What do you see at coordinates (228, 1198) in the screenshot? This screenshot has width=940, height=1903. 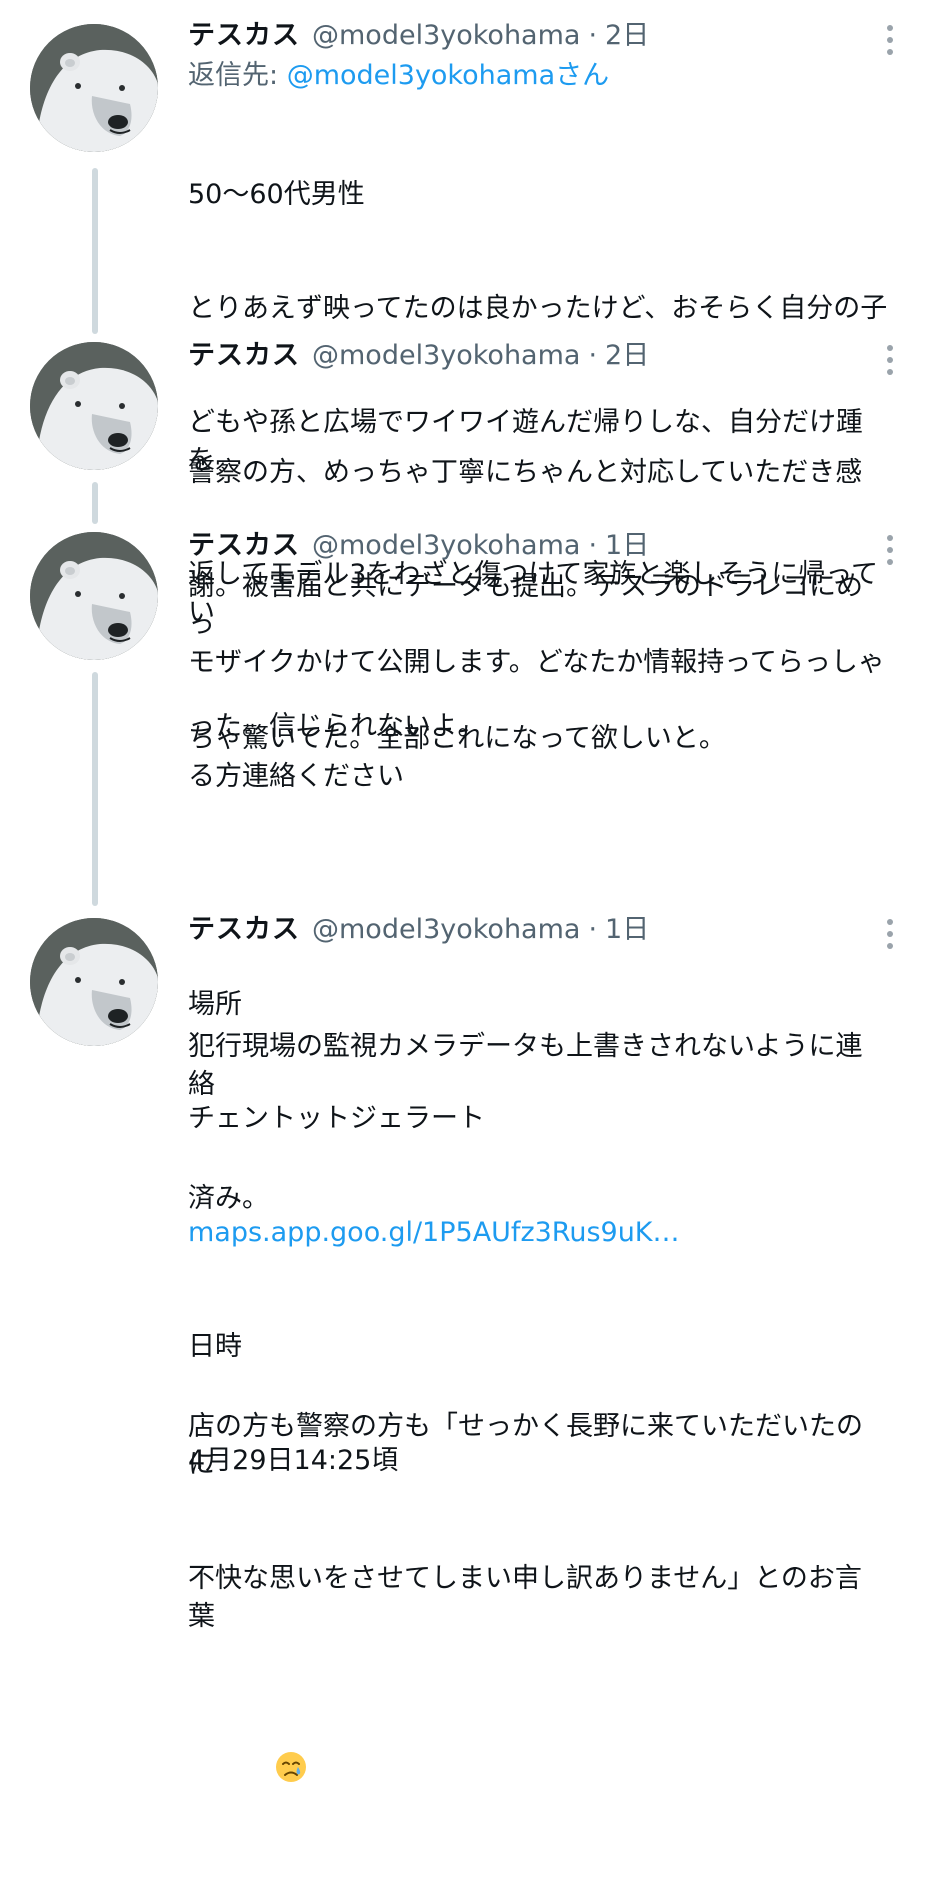 I see `tweet-text-line: 済み。` at bounding box center [228, 1198].